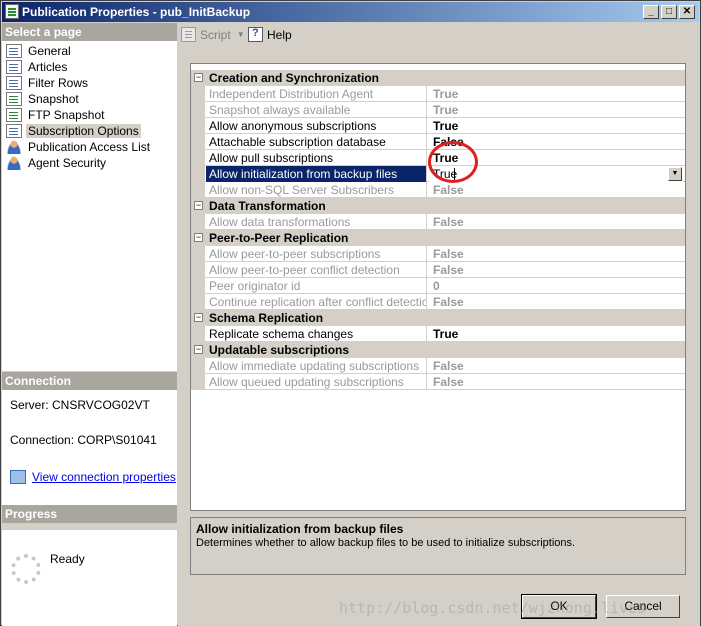  What do you see at coordinates (39, 50) in the screenshot?
I see `page-item-general: General` at bounding box center [39, 50].